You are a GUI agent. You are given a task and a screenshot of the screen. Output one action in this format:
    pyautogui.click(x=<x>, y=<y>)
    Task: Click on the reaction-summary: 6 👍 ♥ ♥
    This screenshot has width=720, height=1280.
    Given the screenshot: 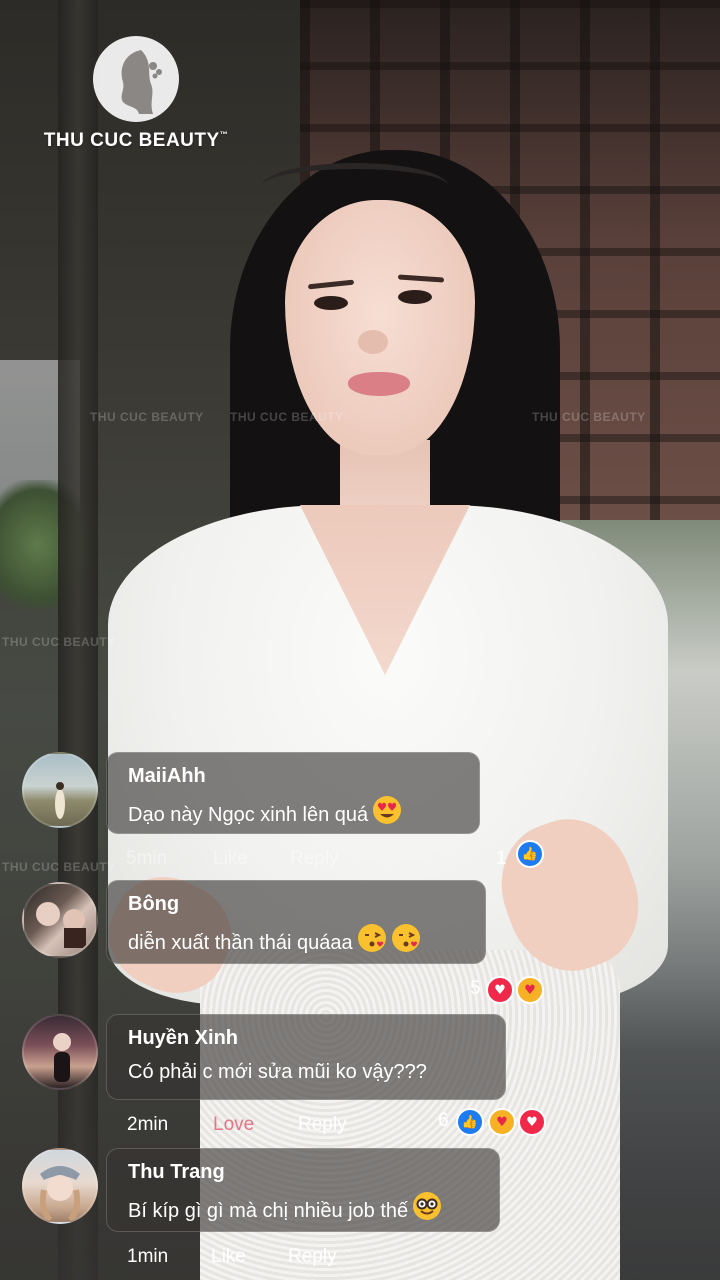 What is the action you would take?
    pyautogui.click(x=498, y=1123)
    